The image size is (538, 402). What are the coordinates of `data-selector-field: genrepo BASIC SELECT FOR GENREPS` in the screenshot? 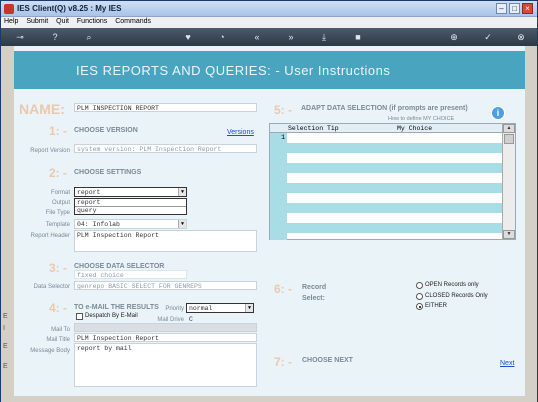 It's located at (165, 285).